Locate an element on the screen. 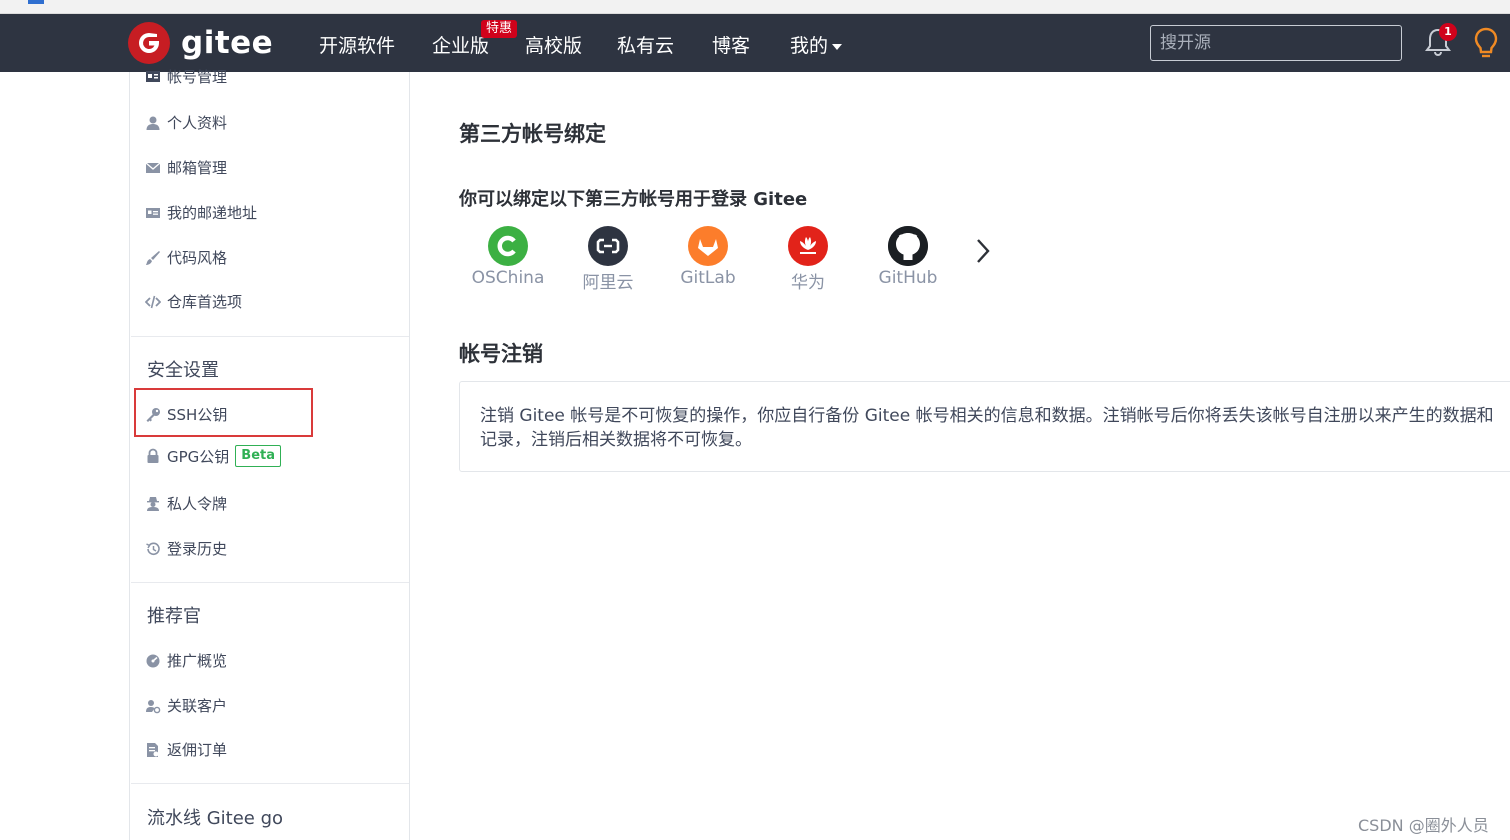  user-secret-icon is located at coordinates (153, 503).